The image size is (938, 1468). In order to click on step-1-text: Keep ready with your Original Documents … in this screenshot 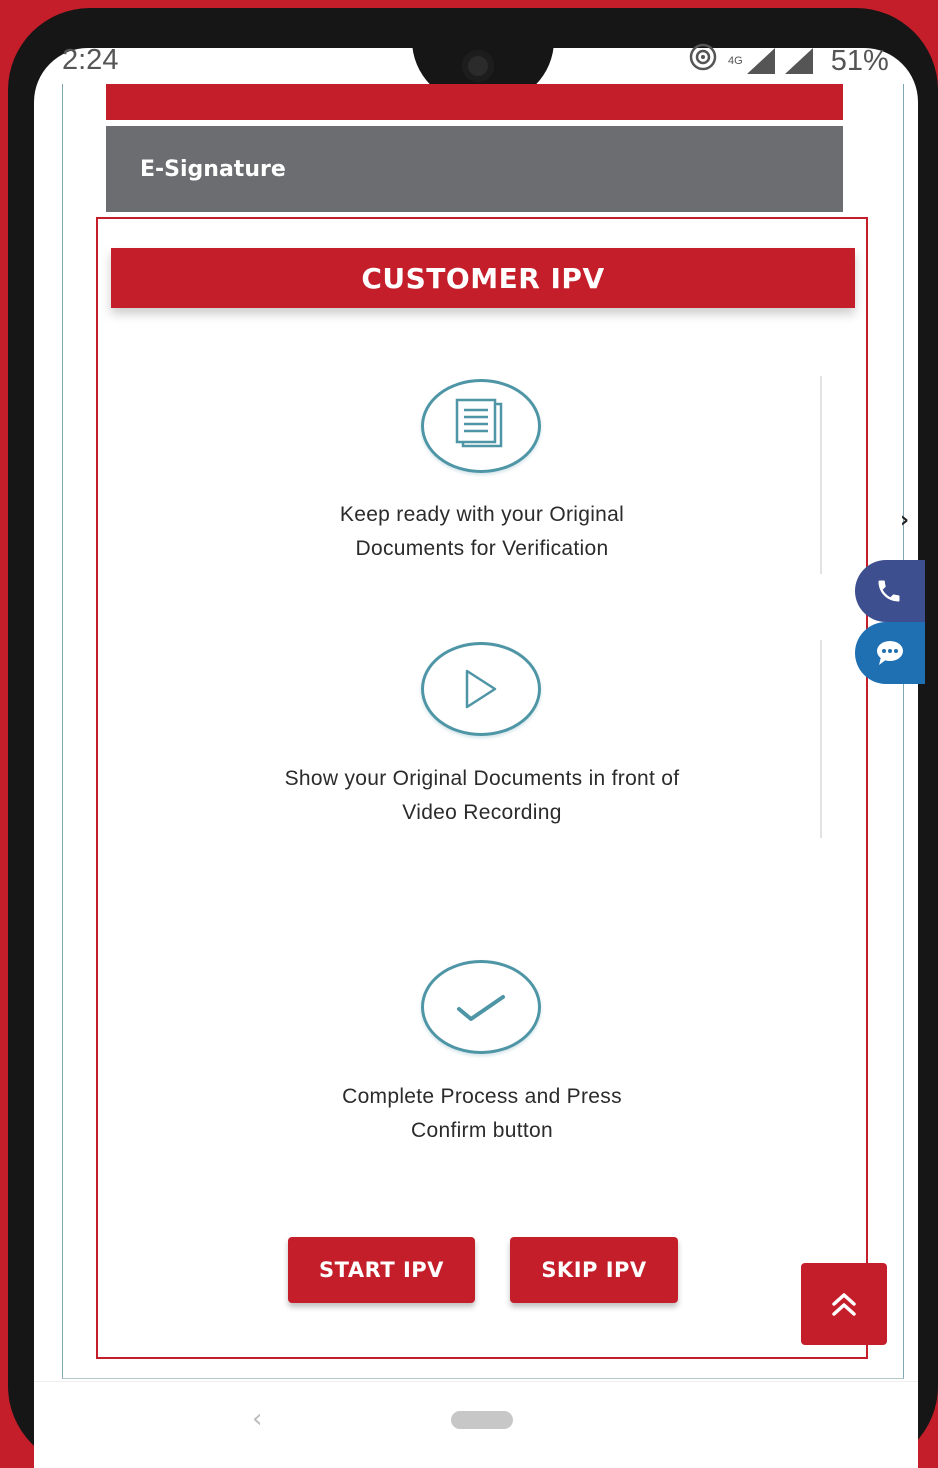, I will do `click(482, 532)`.